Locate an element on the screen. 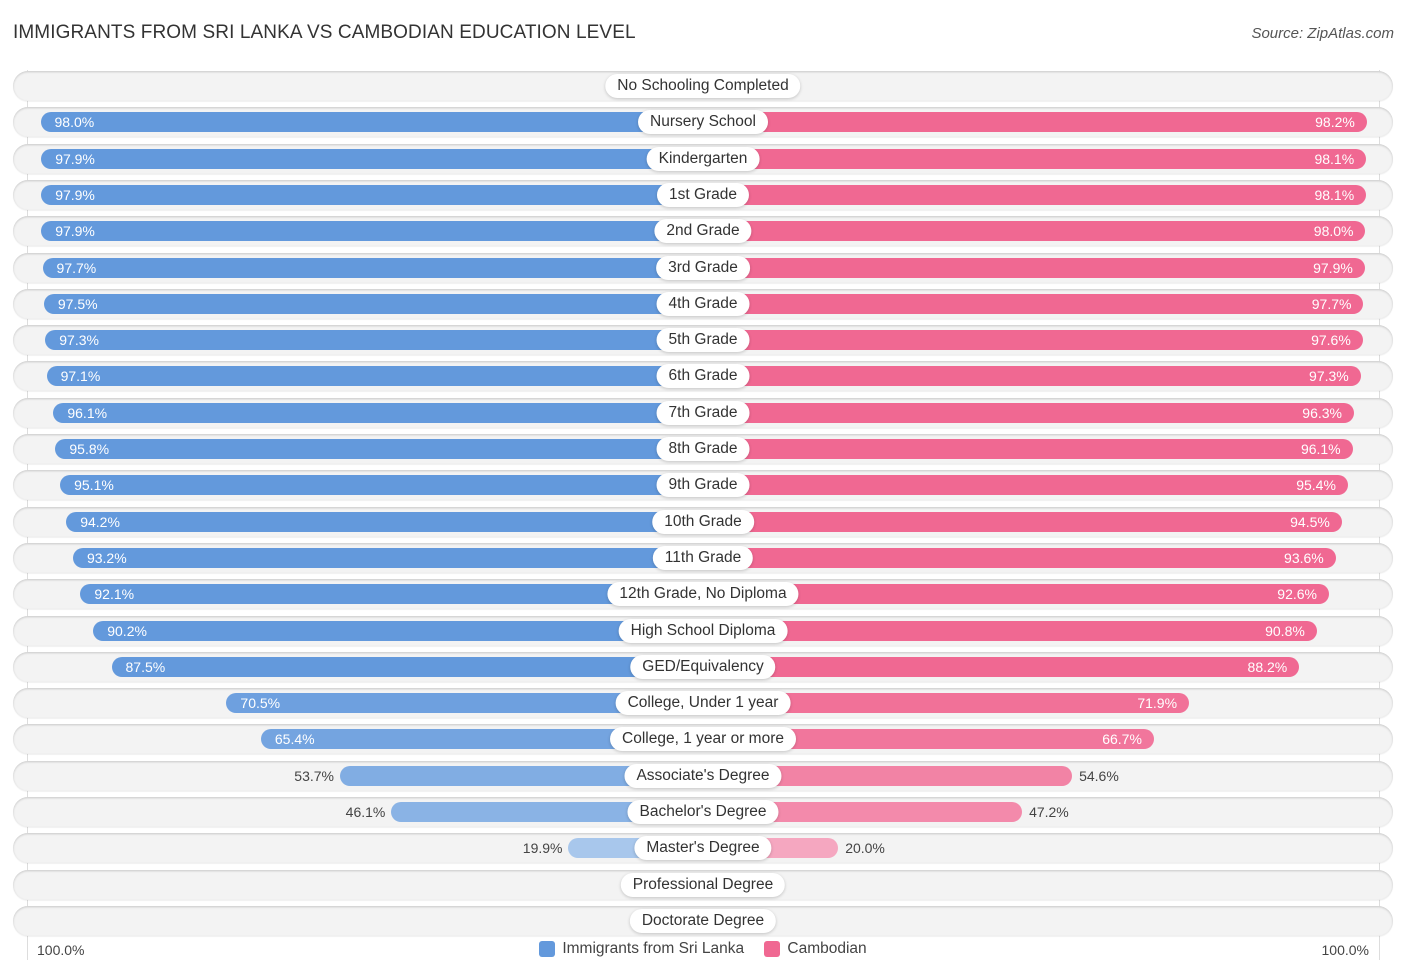 The height and width of the screenshot is (975, 1406). bar-sri-lanka-kindergarten is located at coordinates (372, 158).